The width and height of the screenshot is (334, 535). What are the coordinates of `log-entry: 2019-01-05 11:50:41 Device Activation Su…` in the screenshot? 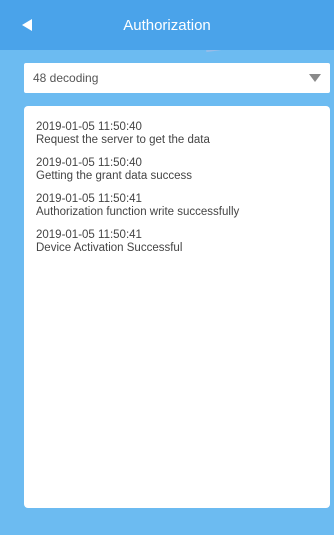 It's located at (176, 242).